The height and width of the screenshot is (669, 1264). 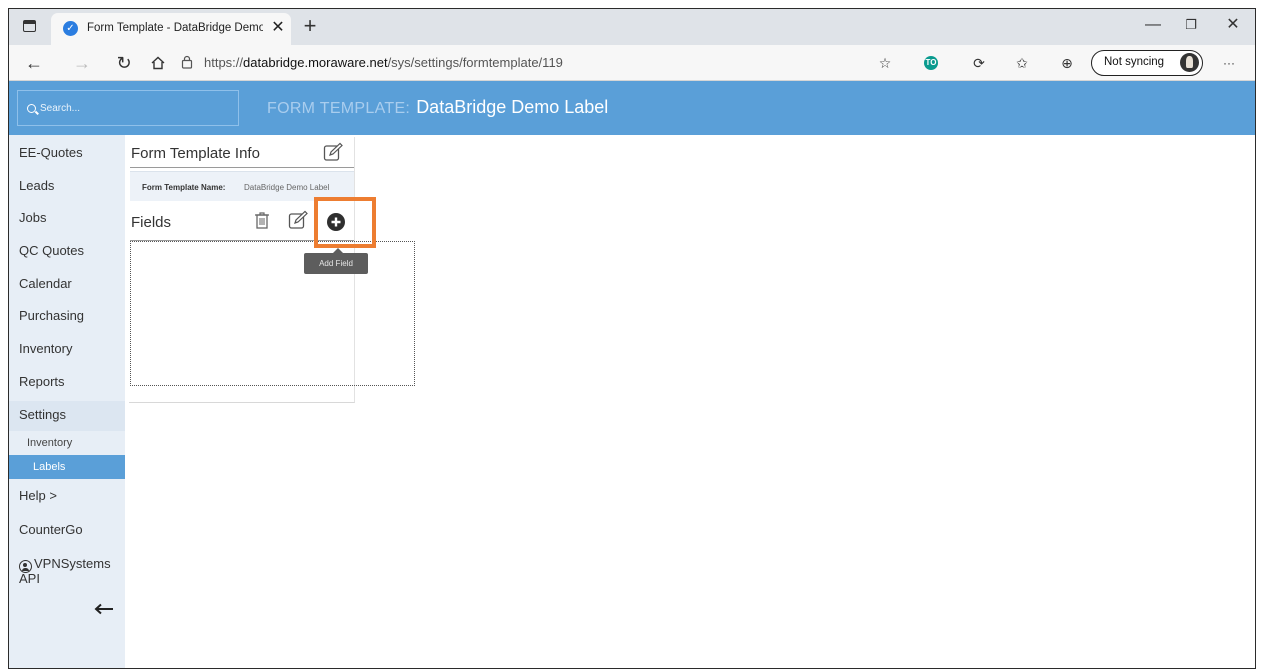 I want to click on sidebar-user-name: VPNSystems, so click(x=72, y=563).